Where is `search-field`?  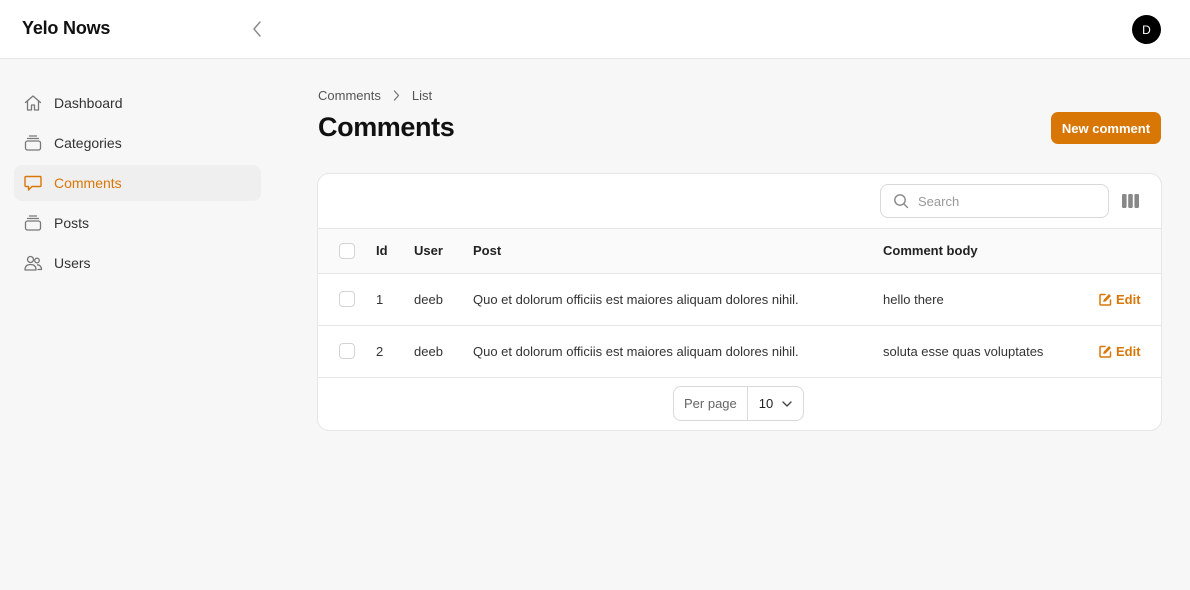 search-field is located at coordinates (994, 201).